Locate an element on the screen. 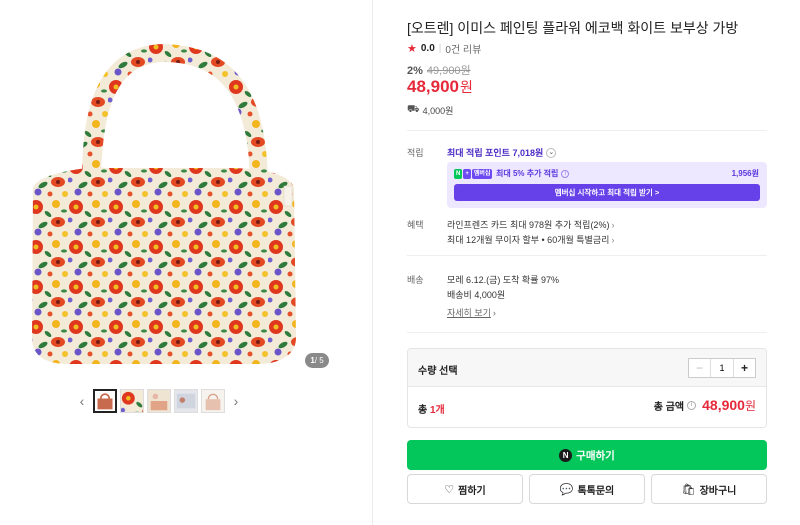 The height and width of the screenshot is (525, 800). buy-button: N 구매하기 is located at coordinates (587, 455).